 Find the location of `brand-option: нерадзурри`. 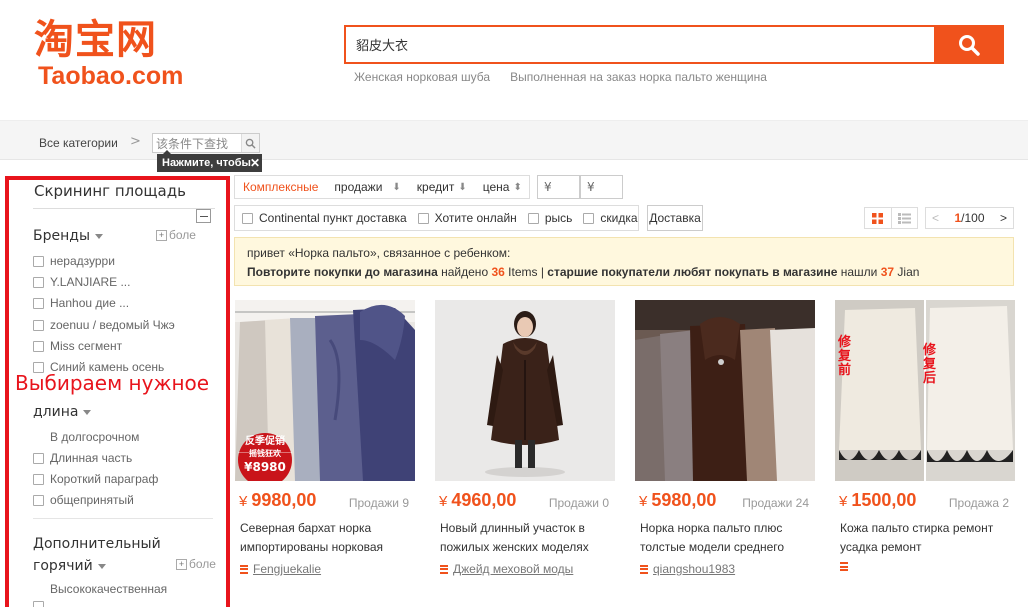

brand-option: нерадзурри is located at coordinates (74, 261).